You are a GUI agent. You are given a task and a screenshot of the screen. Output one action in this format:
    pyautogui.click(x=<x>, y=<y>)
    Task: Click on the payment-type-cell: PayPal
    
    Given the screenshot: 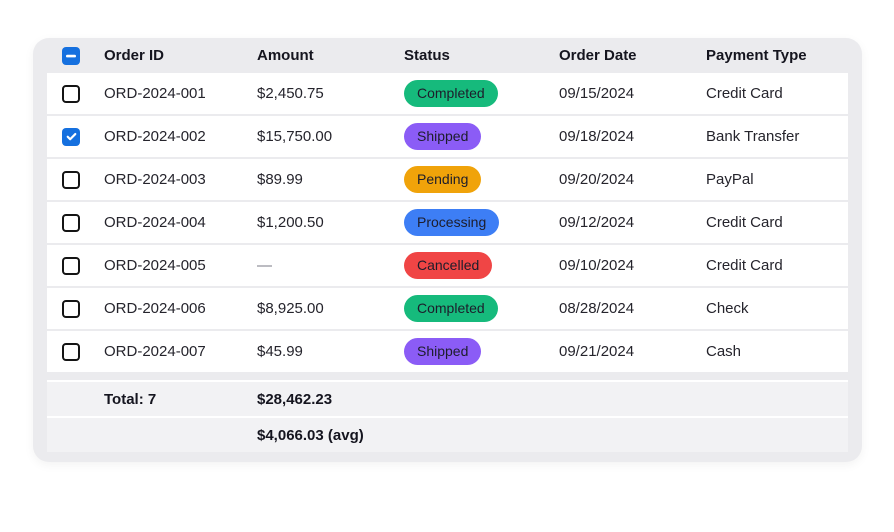 What is the action you would take?
    pyautogui.click(x=730, y=179)
    